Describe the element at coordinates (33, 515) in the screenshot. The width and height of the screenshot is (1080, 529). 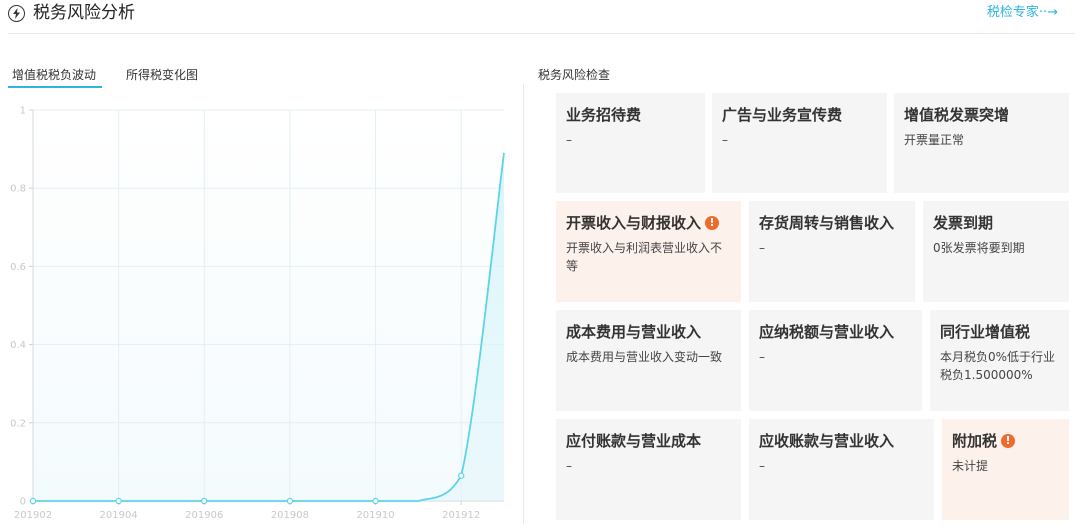
I see `x-tick-label: 201902` at that location.